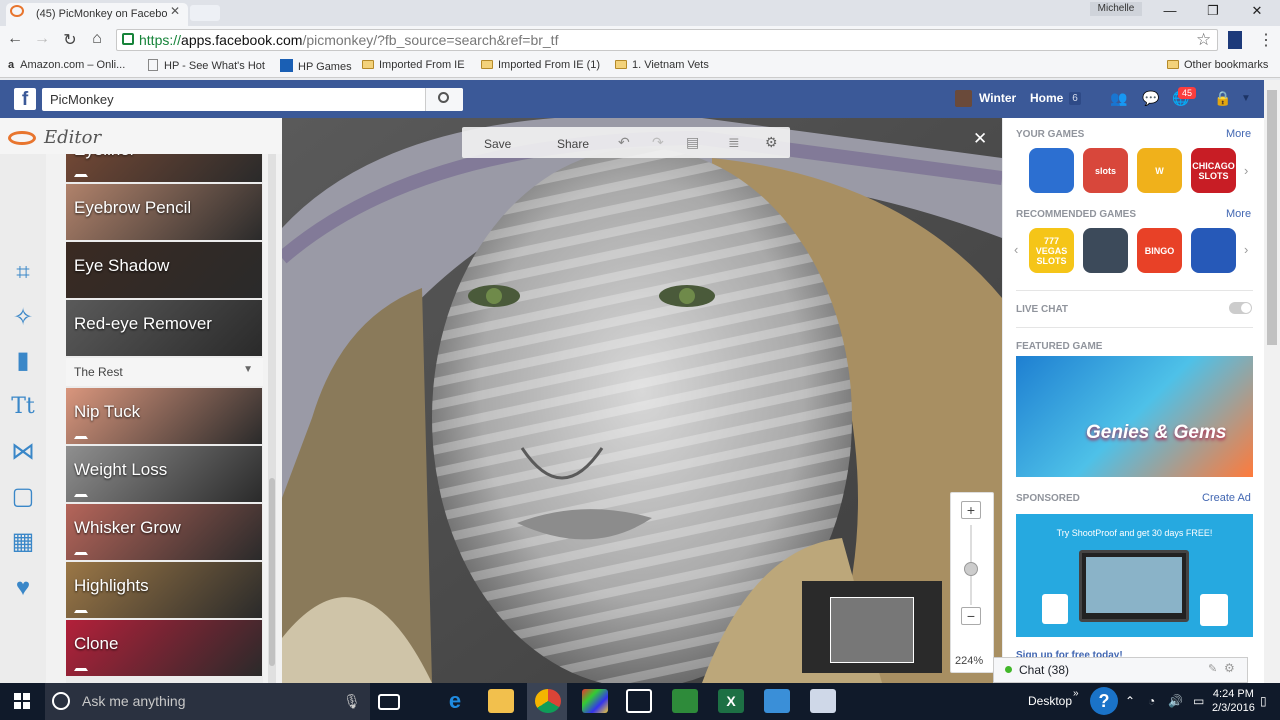 The width and height of the screenshot is (1280, 720). What do you see at coordinates (444, 99) in the screenshot?
I see `search-button` at bounding box center [444, 99].